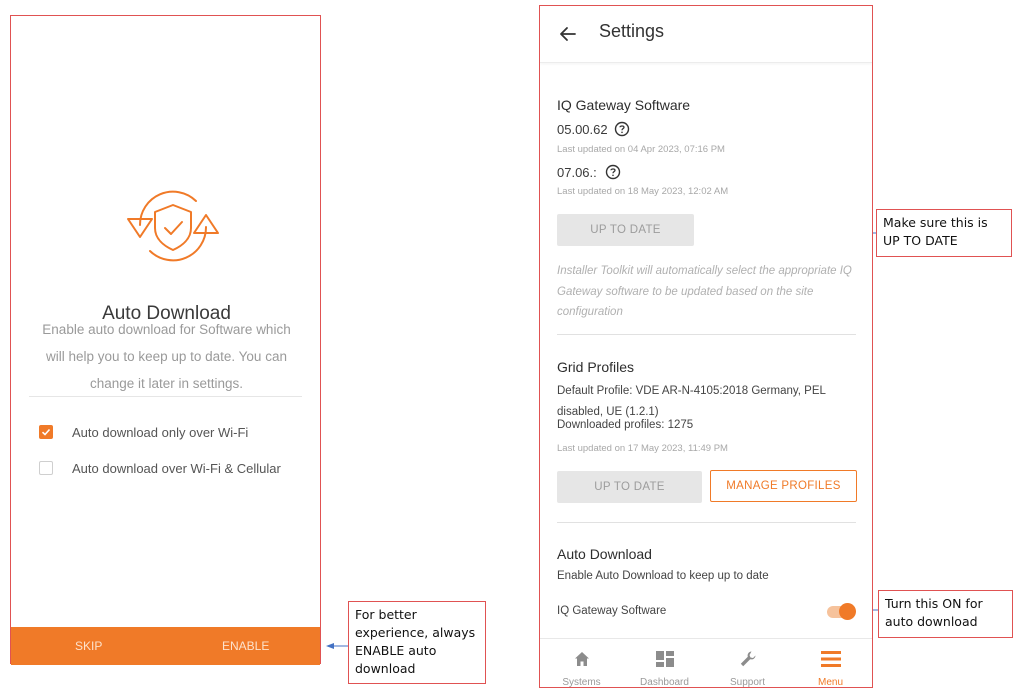 The image size is (1015, 688). I want to click on nav-menu: Menu, so click(830, 663).